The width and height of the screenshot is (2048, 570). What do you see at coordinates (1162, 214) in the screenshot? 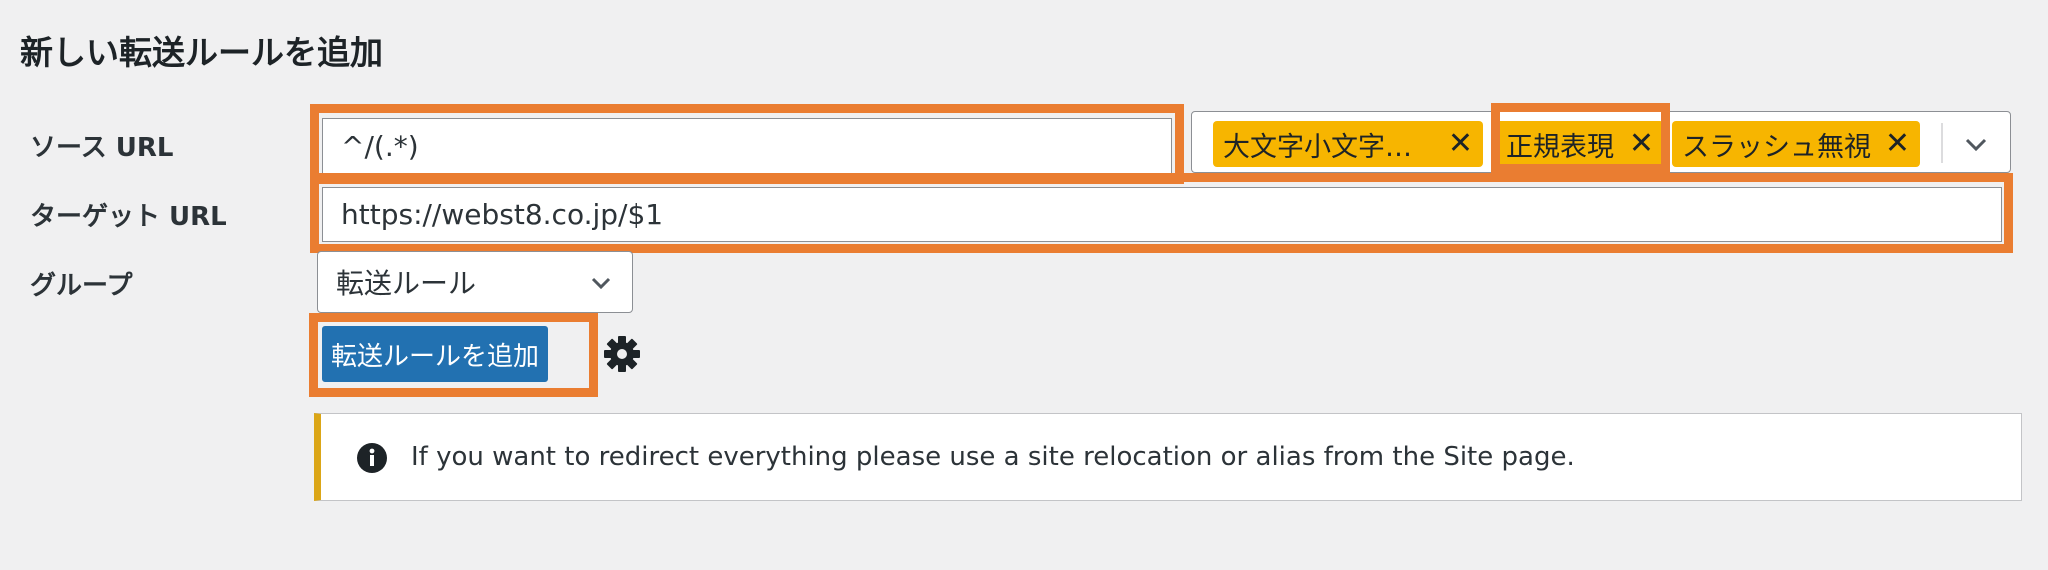
I see `target-url-input: https://webst8.co.jp/$1` at bounding box center [1162, 214].